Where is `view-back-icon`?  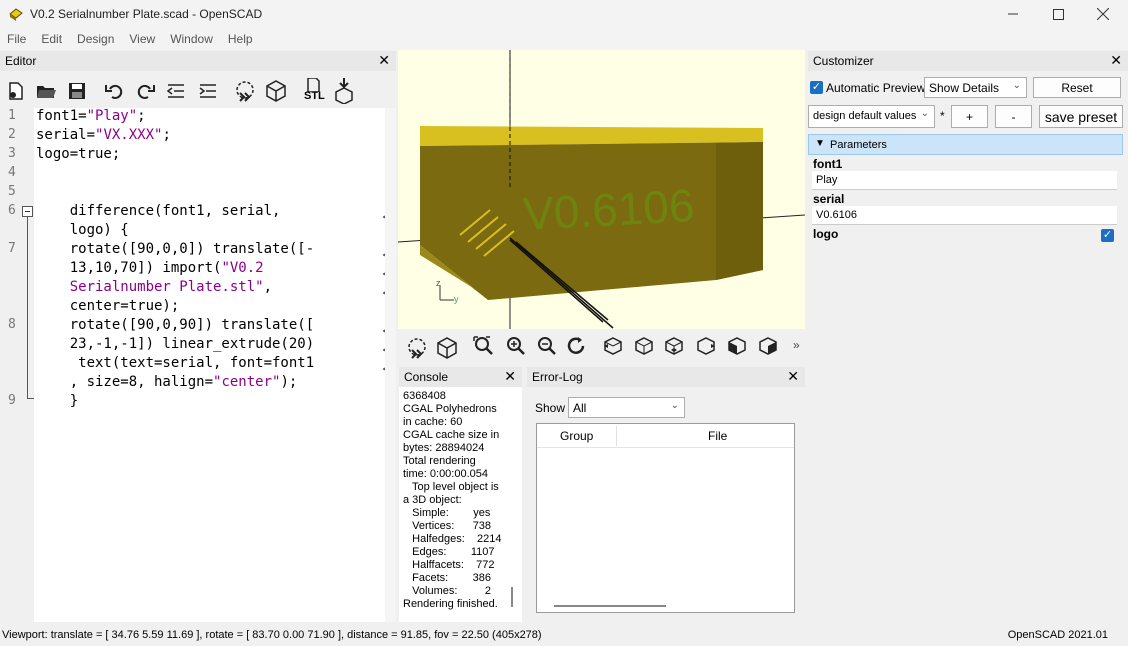 view-back-icon is located at coordinates (768, 346).